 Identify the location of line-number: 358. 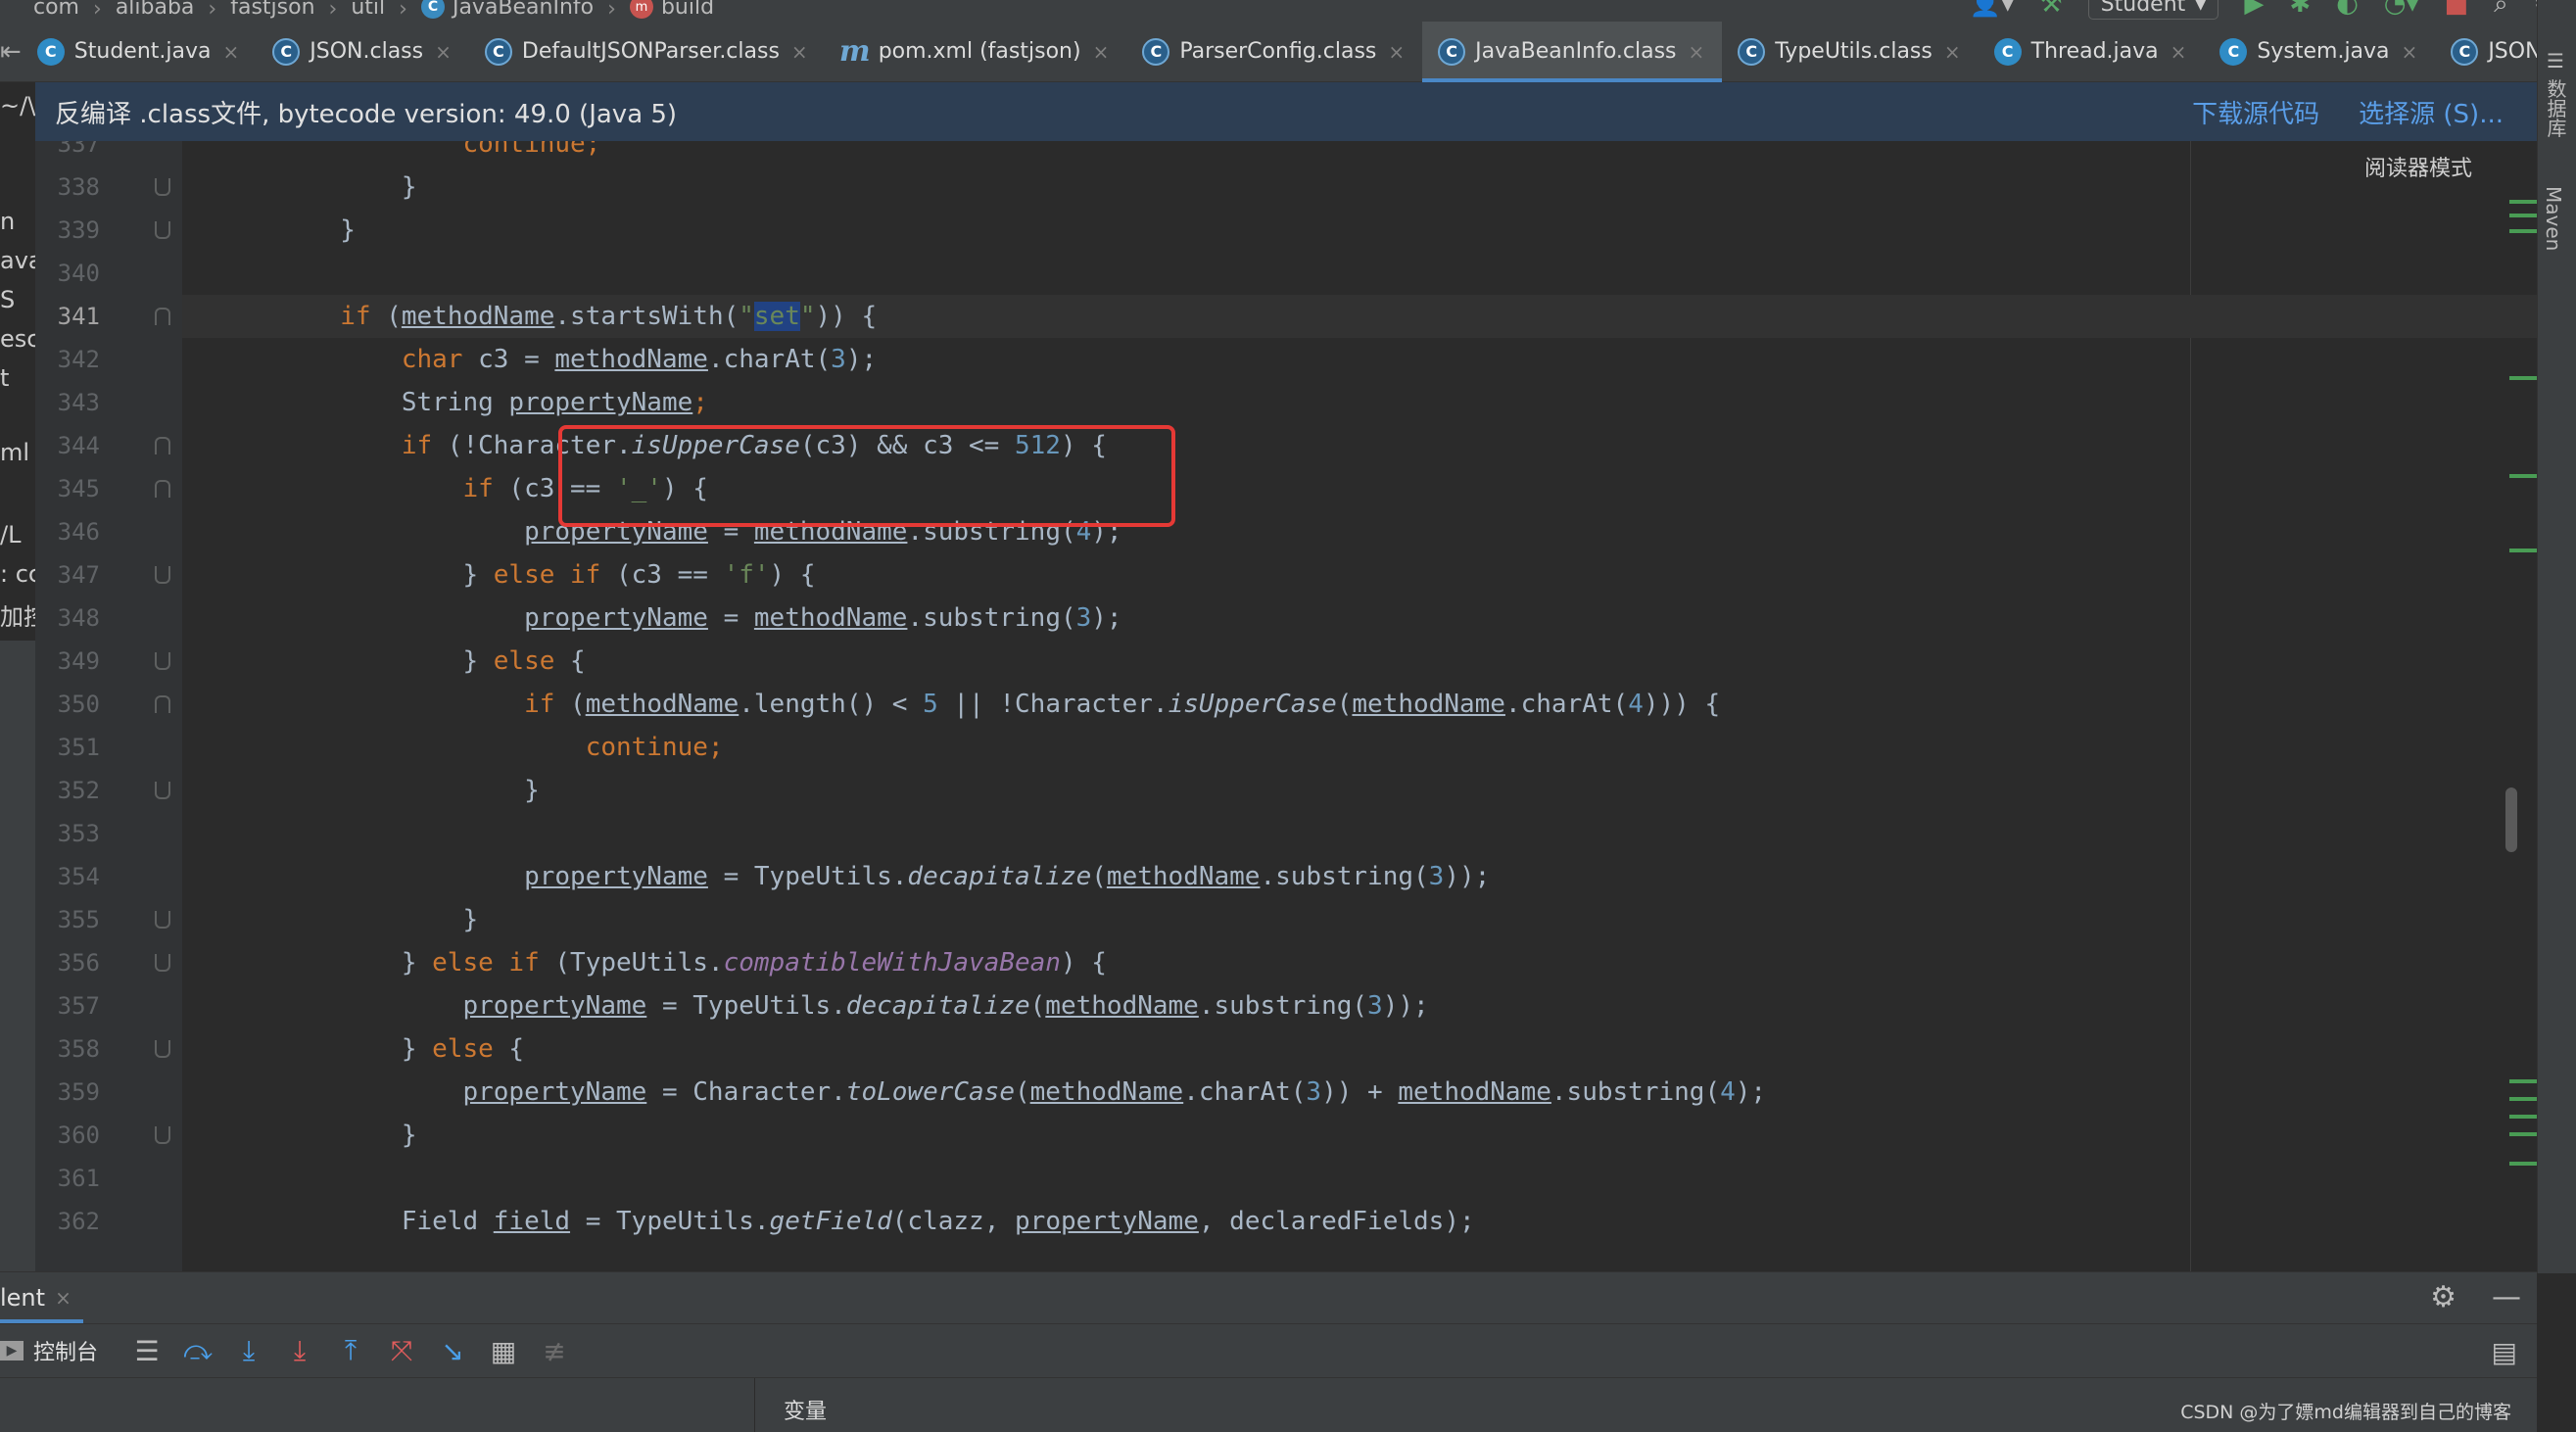
(70, 1049).